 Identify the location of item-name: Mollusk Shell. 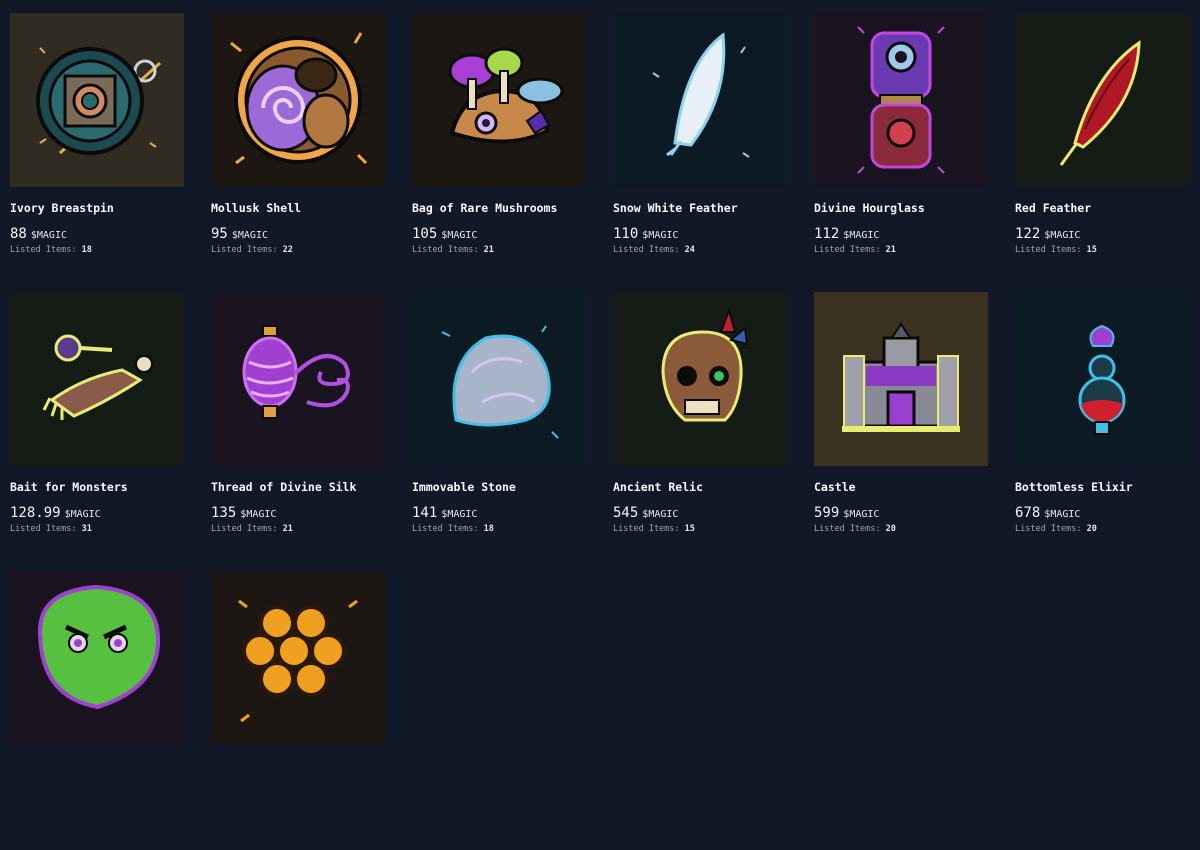
(298, 209).